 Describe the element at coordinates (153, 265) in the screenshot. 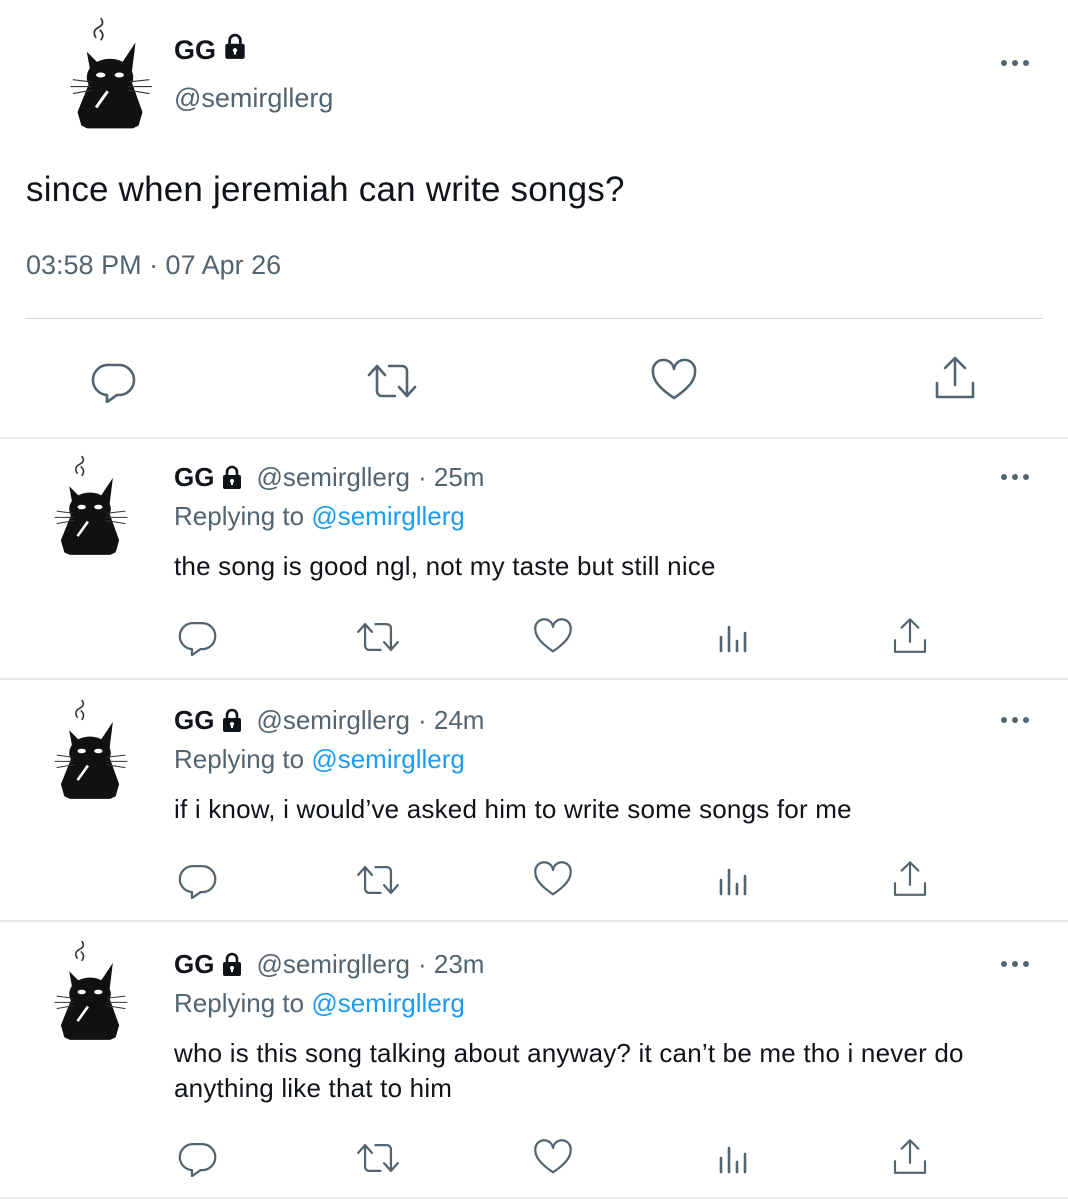

I see `timestamp: 03:58 PM · 07 Apr 26` at that location.